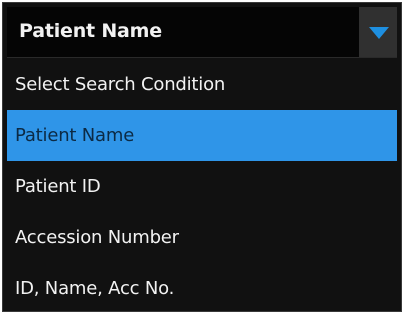  What do you see at coordinates (97, 237) in the screenshot?
I see `option-label: Accession Number` at bounding box center [97, 237].